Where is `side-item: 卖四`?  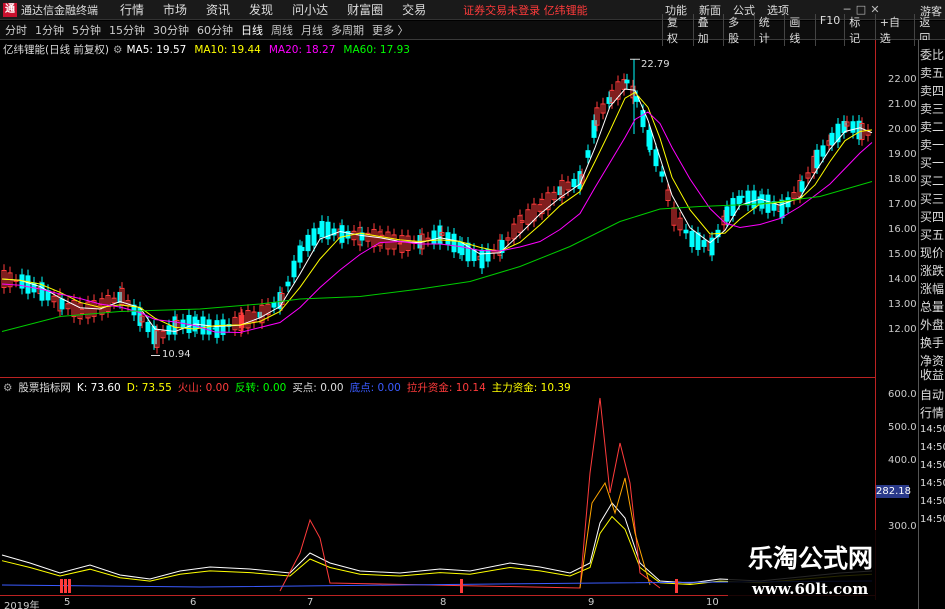
side-item: 卖四 is located at coordinates (932, 91).